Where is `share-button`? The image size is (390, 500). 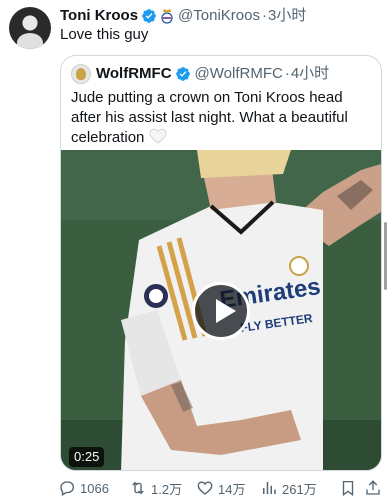
share-button is located at coordinates (375, 488).